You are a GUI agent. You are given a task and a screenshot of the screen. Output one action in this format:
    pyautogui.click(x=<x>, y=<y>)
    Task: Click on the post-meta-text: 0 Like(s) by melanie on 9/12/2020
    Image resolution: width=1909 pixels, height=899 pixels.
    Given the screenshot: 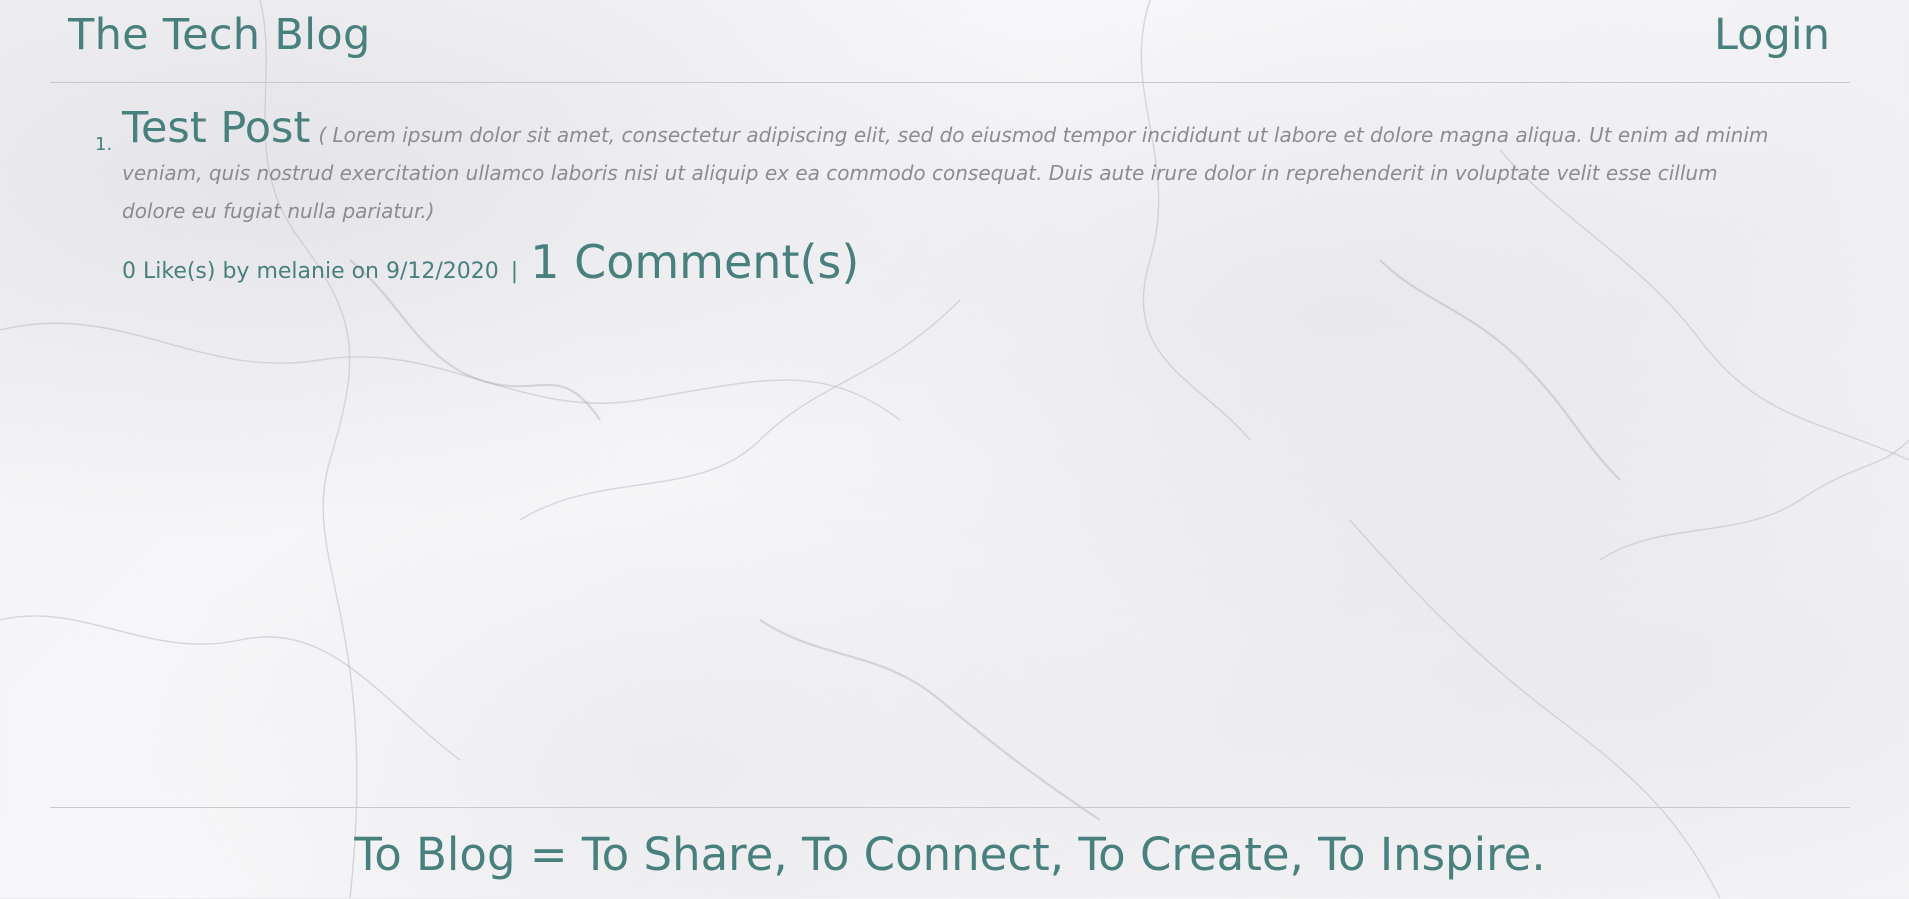 What is the action you would take?
    pyautogui.click(x=310, y=271)
    